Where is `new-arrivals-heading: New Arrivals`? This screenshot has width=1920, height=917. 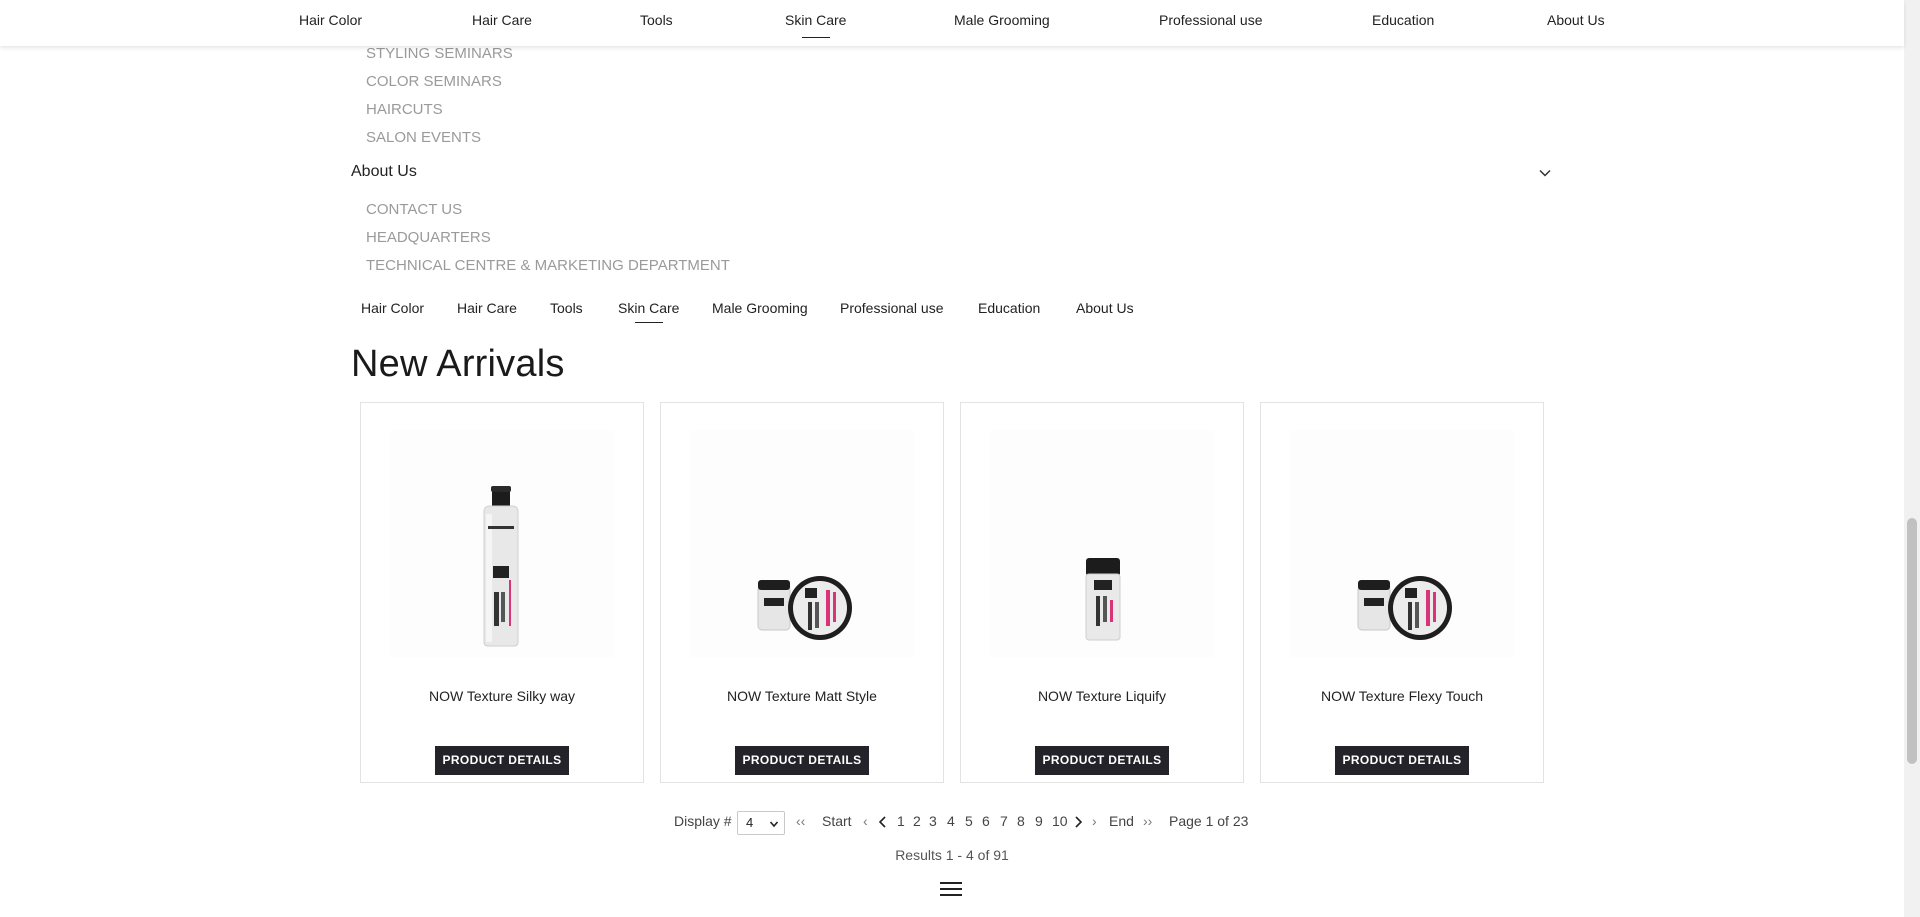 new-arrivals-heading: New Arrivals is located at coordinates (458, 364).